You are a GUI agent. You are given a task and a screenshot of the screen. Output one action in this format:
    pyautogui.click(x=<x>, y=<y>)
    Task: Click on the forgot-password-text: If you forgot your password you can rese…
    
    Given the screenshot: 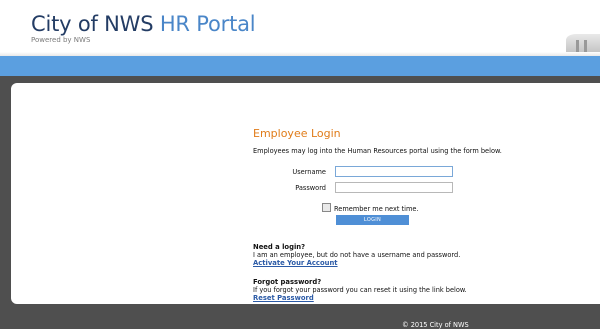 What is the action you would take?
    pyautogui.click(x=360, y=290)
    